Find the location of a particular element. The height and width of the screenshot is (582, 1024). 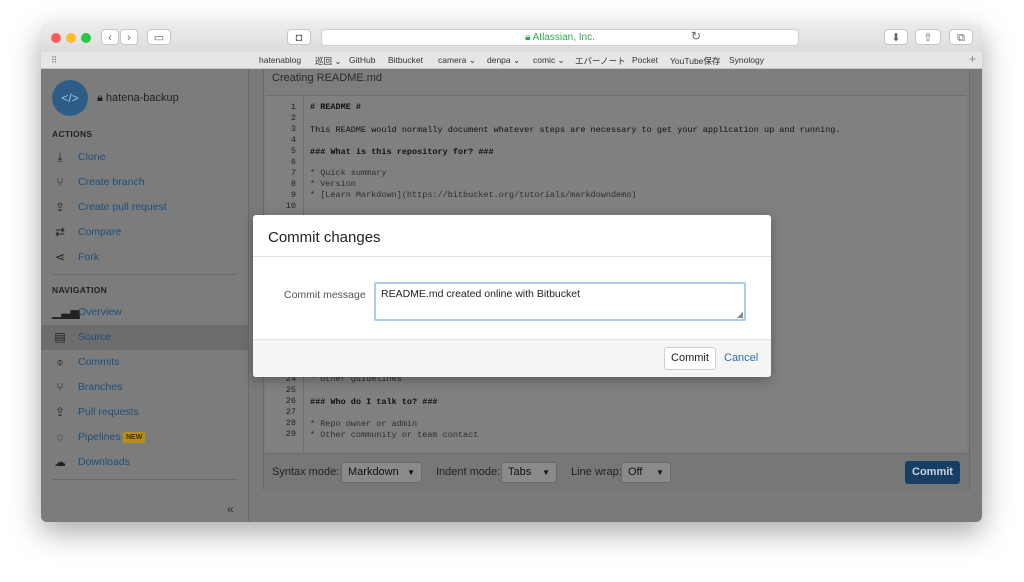

dialog-header: Commit changes is located at coordinates (512, 236).